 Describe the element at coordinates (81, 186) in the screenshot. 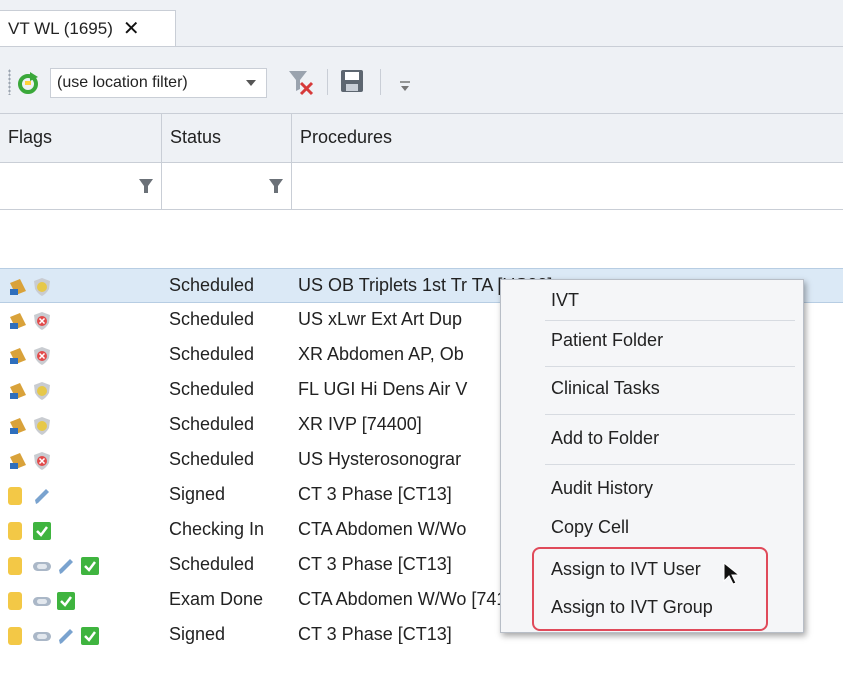

I see `flags-filter-cell` at that location.